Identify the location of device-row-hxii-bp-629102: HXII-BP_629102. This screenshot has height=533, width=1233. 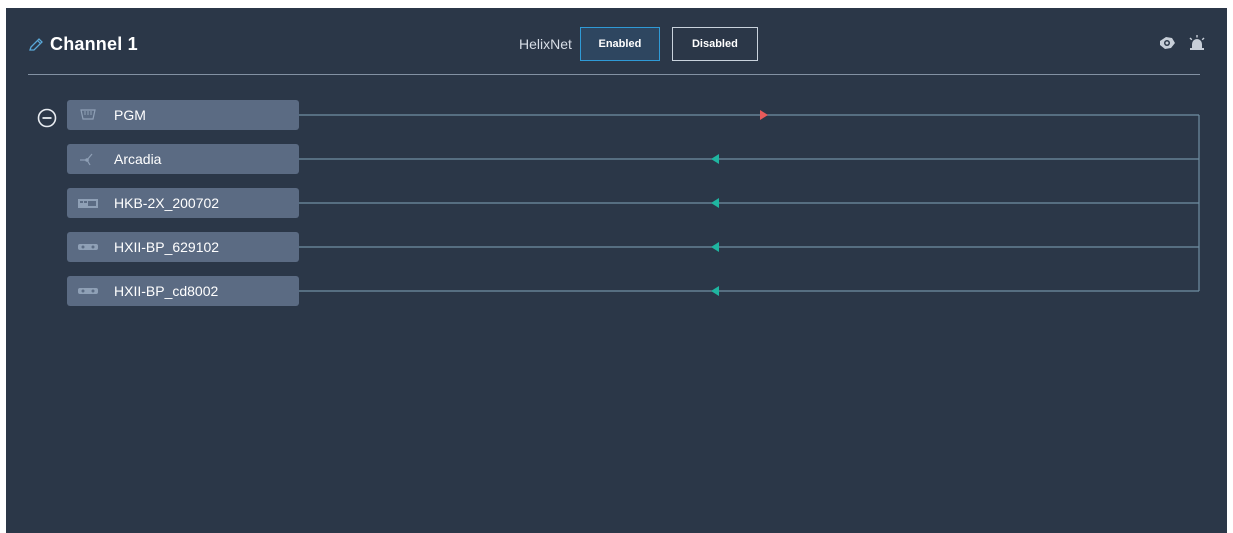
(183, 247).